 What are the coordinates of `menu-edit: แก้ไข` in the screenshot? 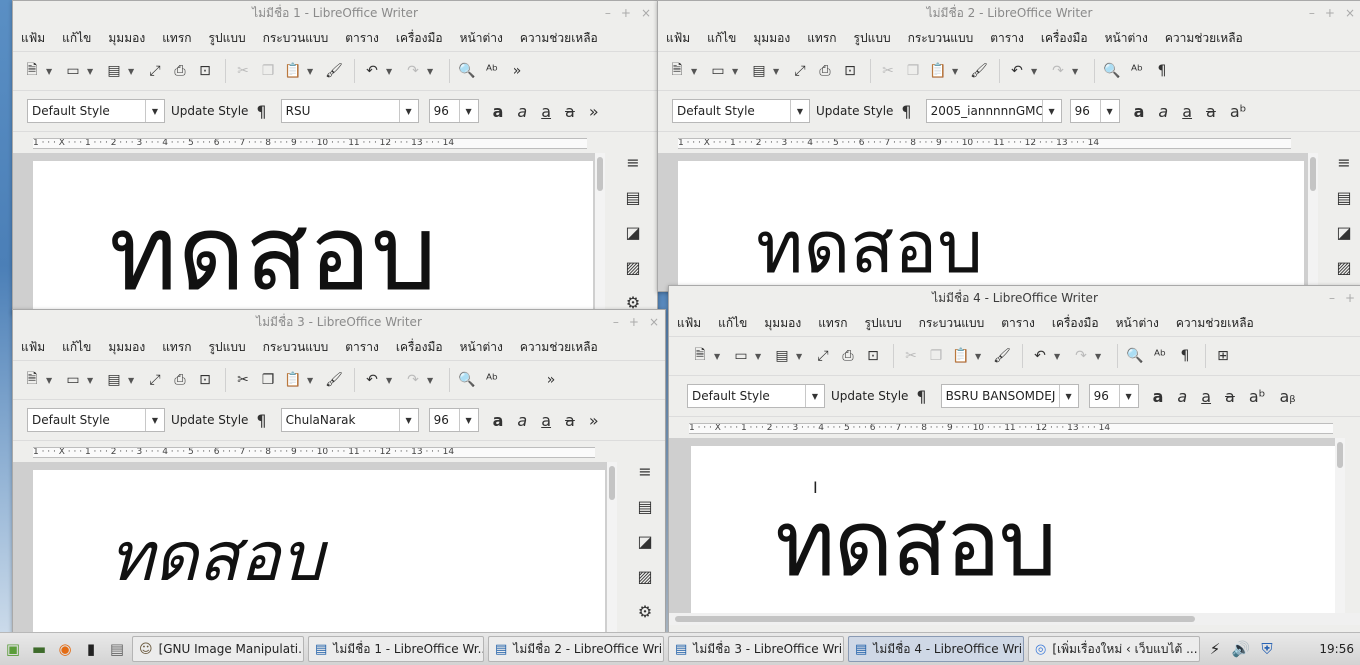 It's located at (76, 38).